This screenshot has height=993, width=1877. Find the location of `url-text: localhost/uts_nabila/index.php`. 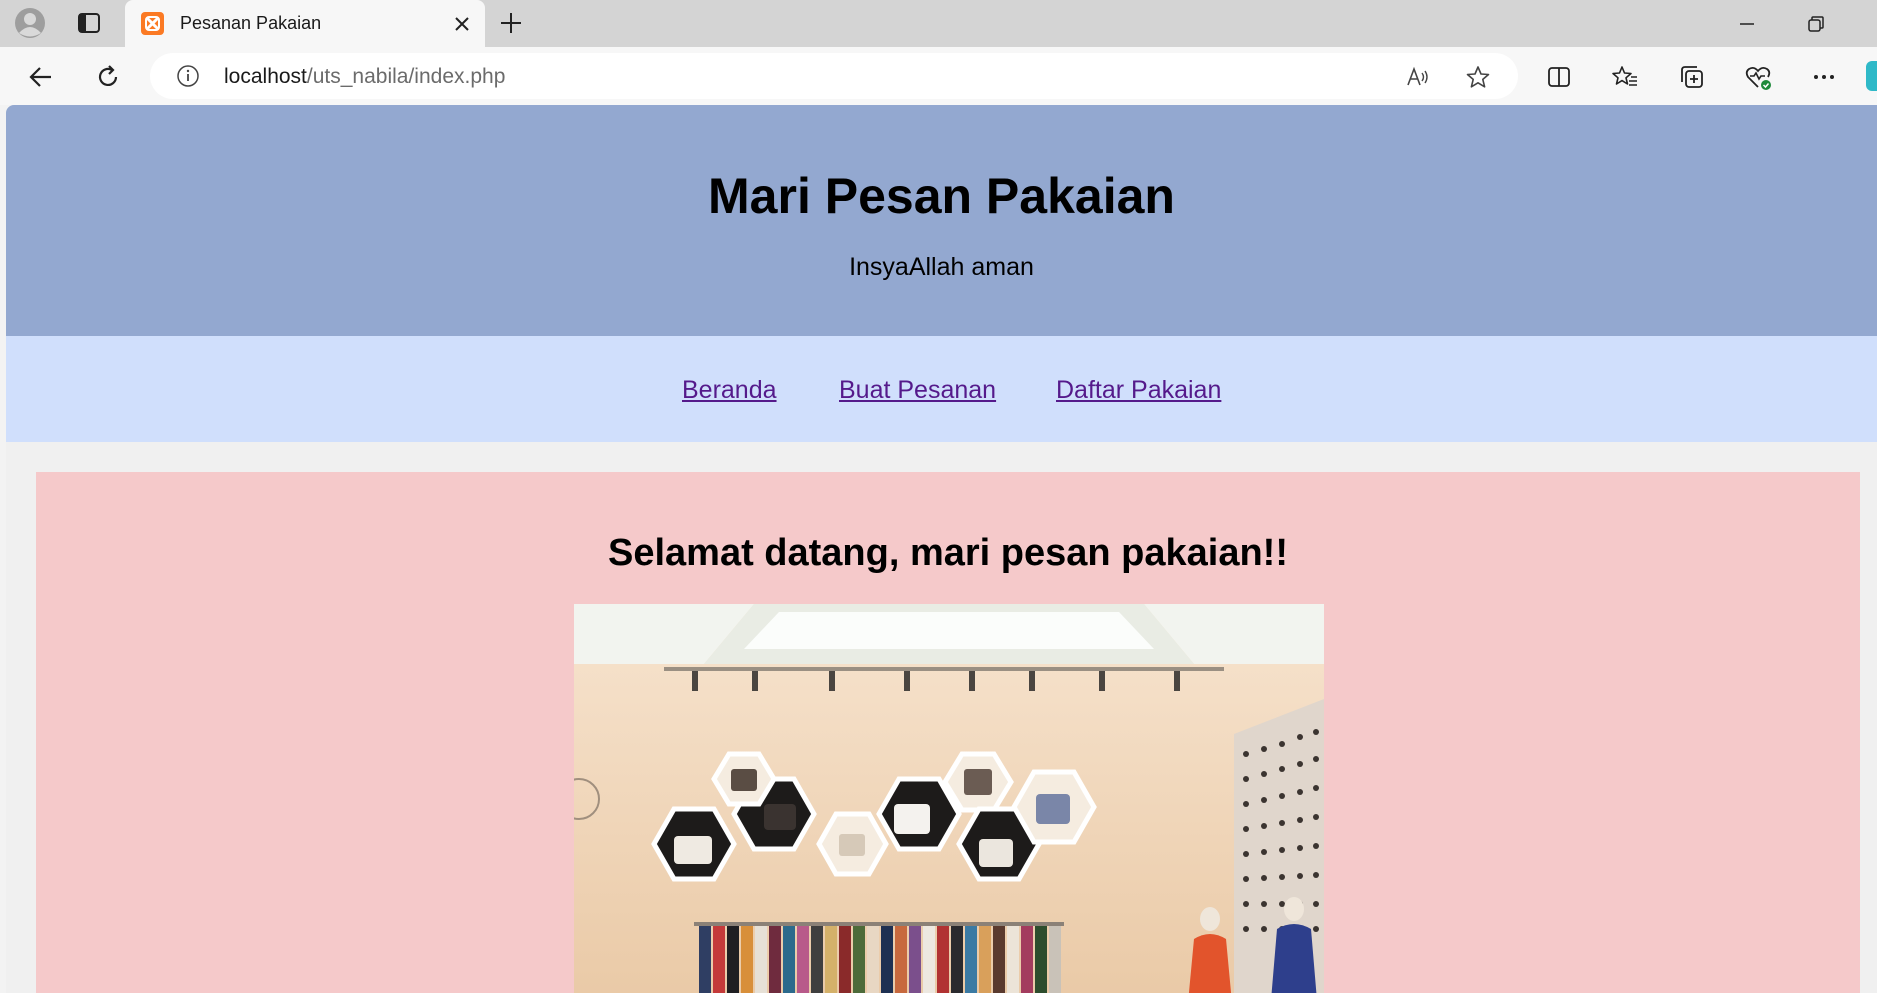

url-text: localhost/uts_nabila/index.php is located at coordinates (364, 77).